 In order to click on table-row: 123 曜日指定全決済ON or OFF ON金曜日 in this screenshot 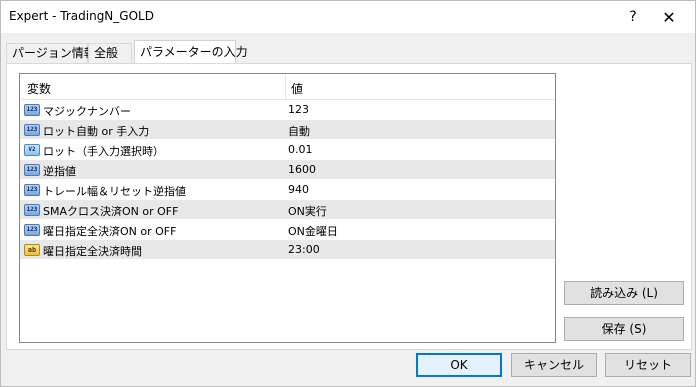, I will do `click(287, 230)`.